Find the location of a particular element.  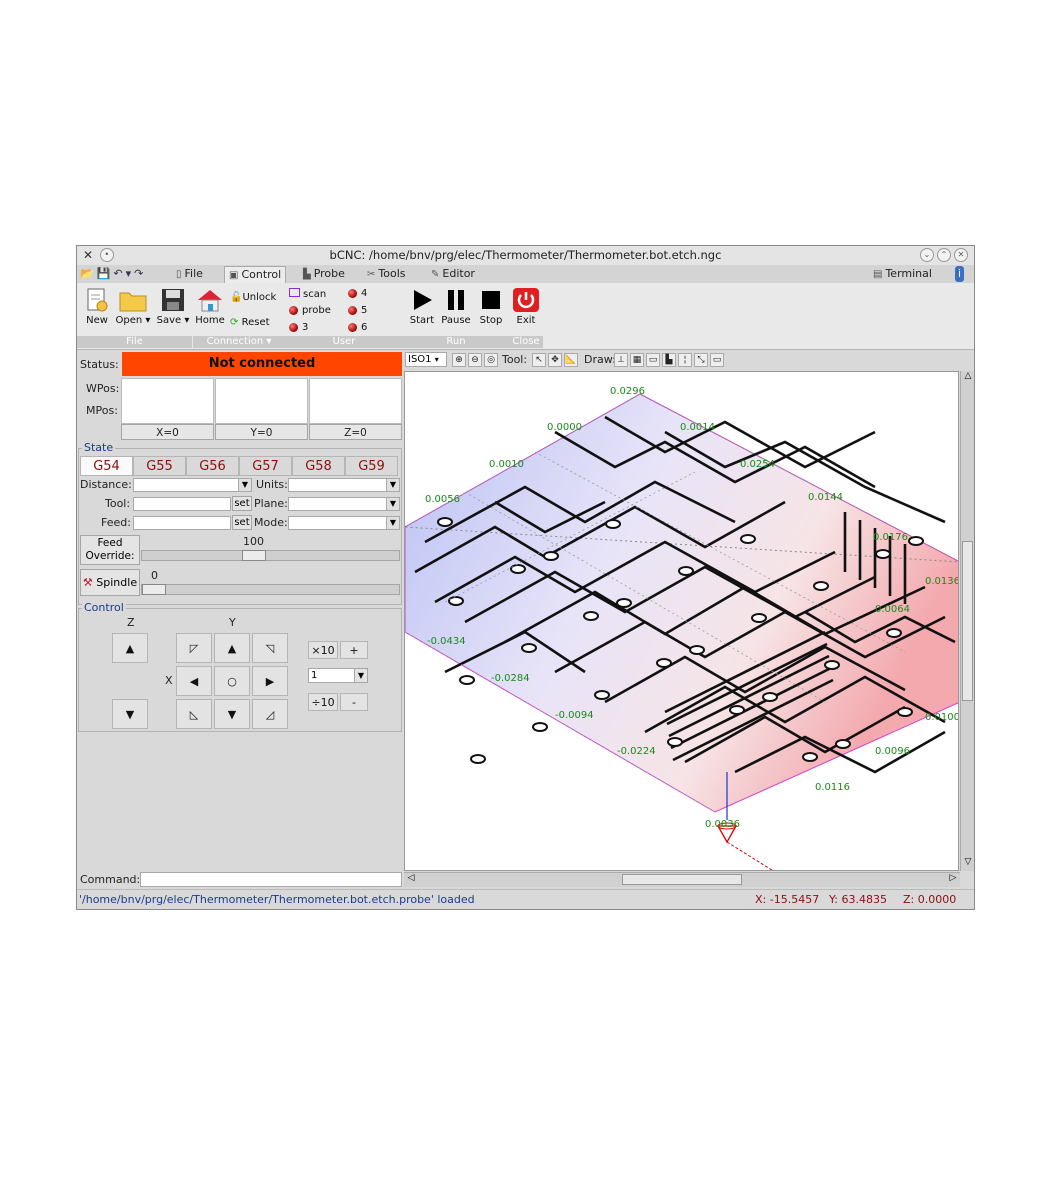

user-button-6: 6 is located at coordinates (357, 327).